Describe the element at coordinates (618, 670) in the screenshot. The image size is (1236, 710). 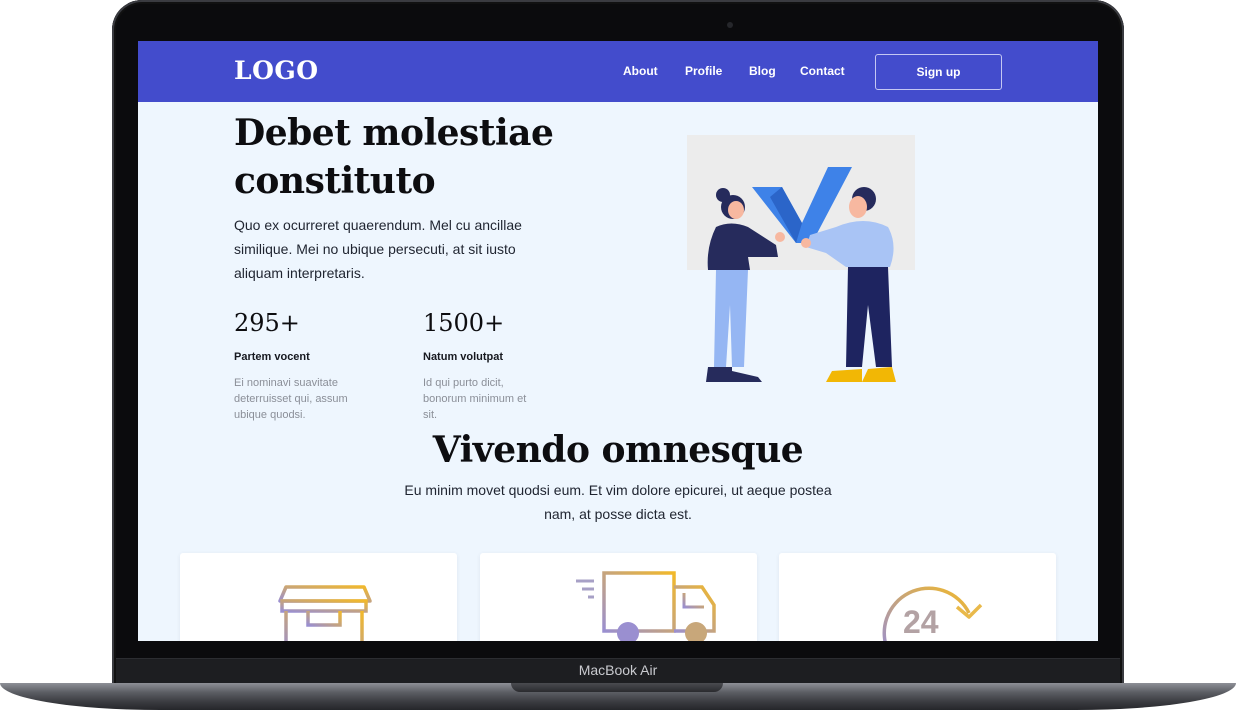
I see `device-label: MacBook Air` at that location.